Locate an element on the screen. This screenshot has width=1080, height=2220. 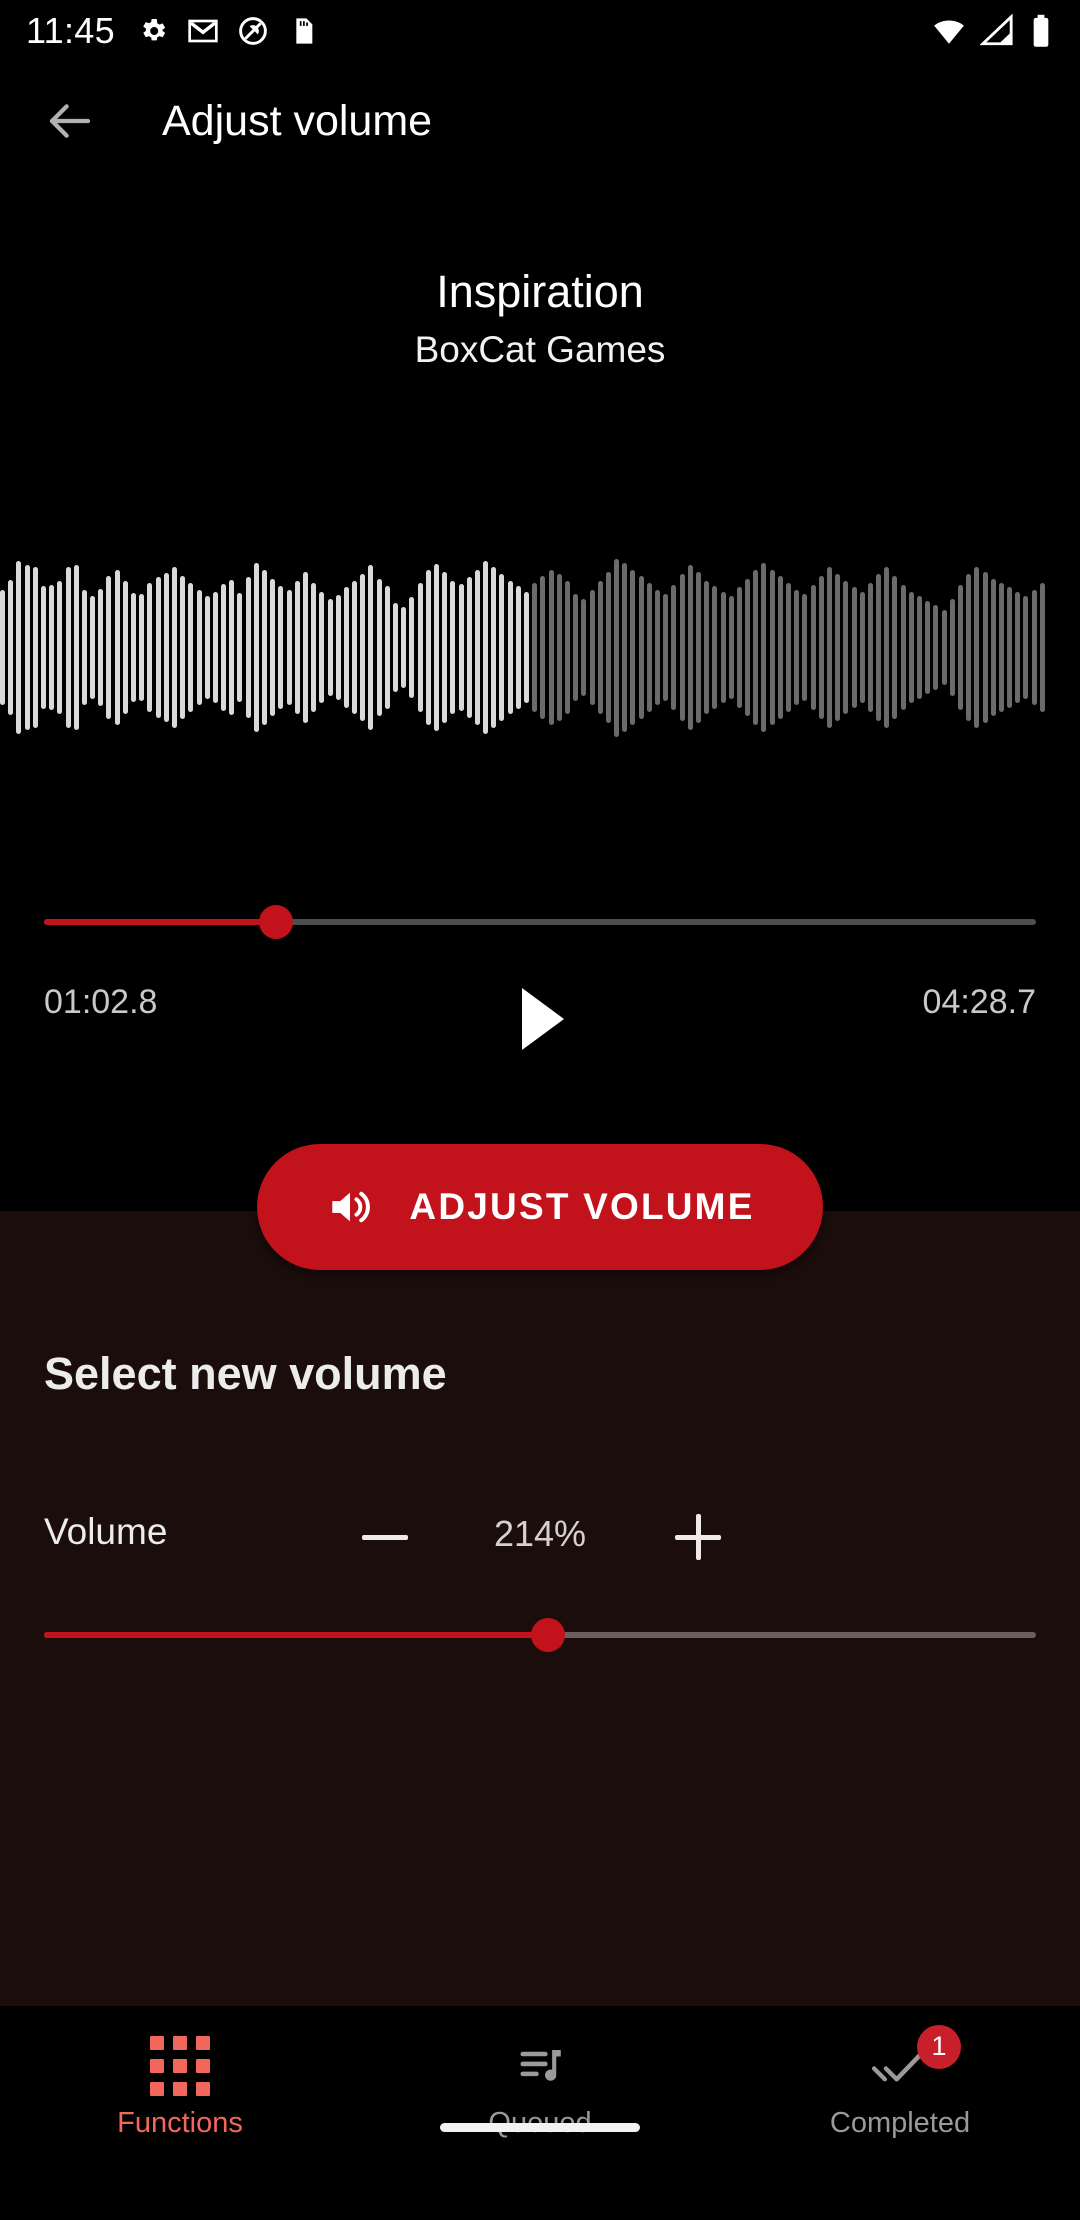
current-time-label: 01:02.8 is located at coordinates (101, 1002).